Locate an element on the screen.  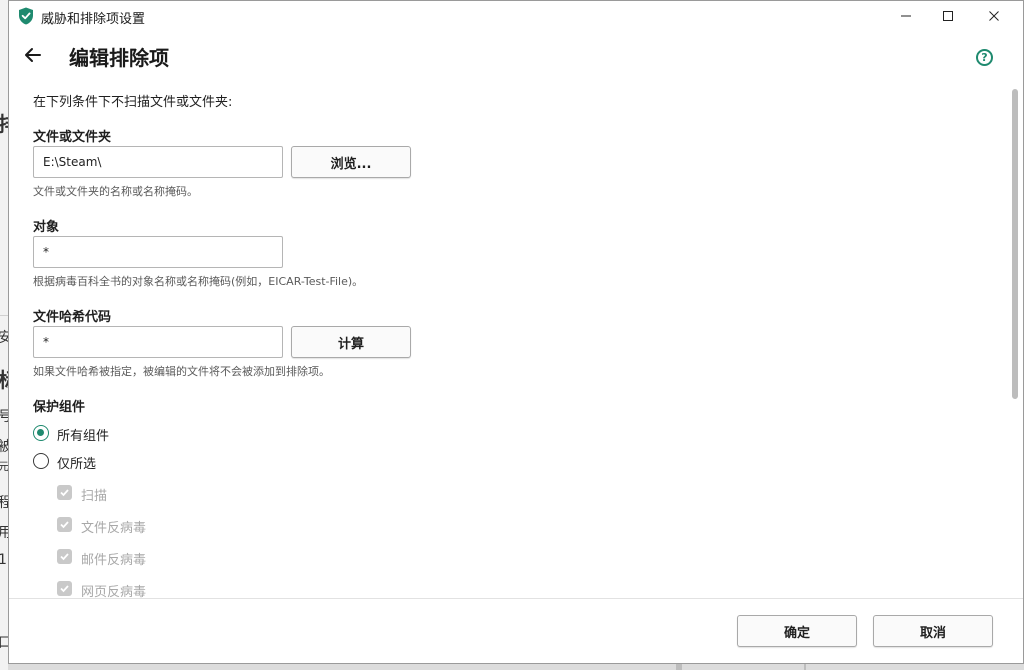
maximize-button is located at coordinates (948, 16).